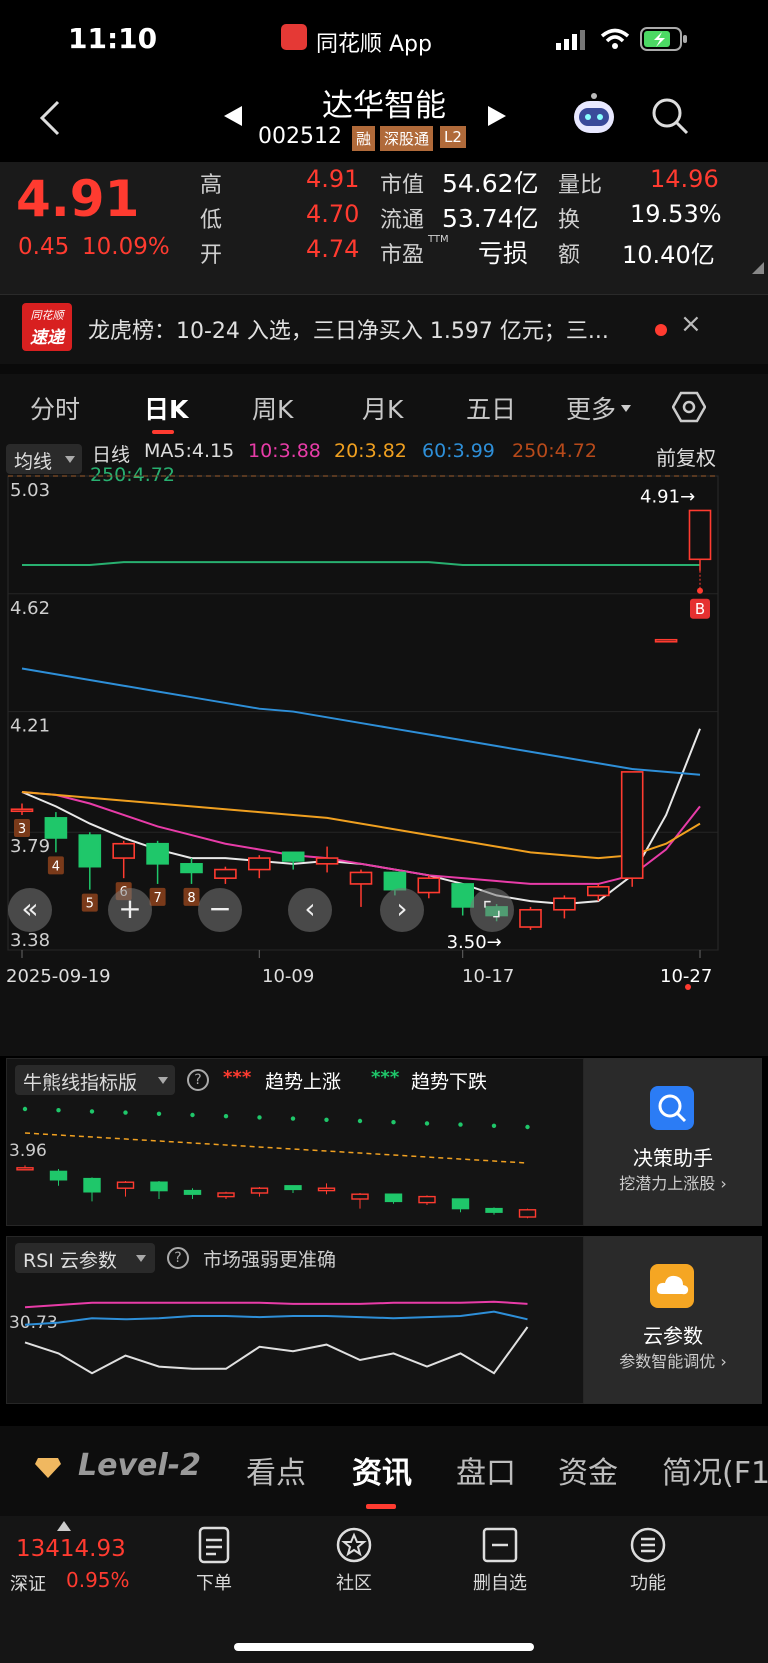 Image resolution: width=768 pixels, height=1663 pixels. Describe the element at coordinates (490, 218) in the screenshot. I see `float-value: 53.74亿` at that location.